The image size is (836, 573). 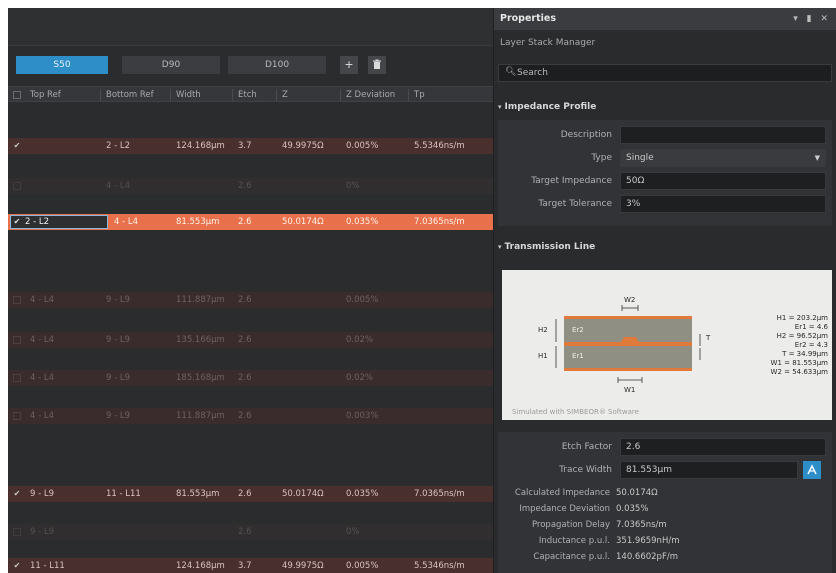 What do you see at coordinates (349, 65) in the screenshot?
I see `add-profile-button: +` at bounding box center [349, 65].